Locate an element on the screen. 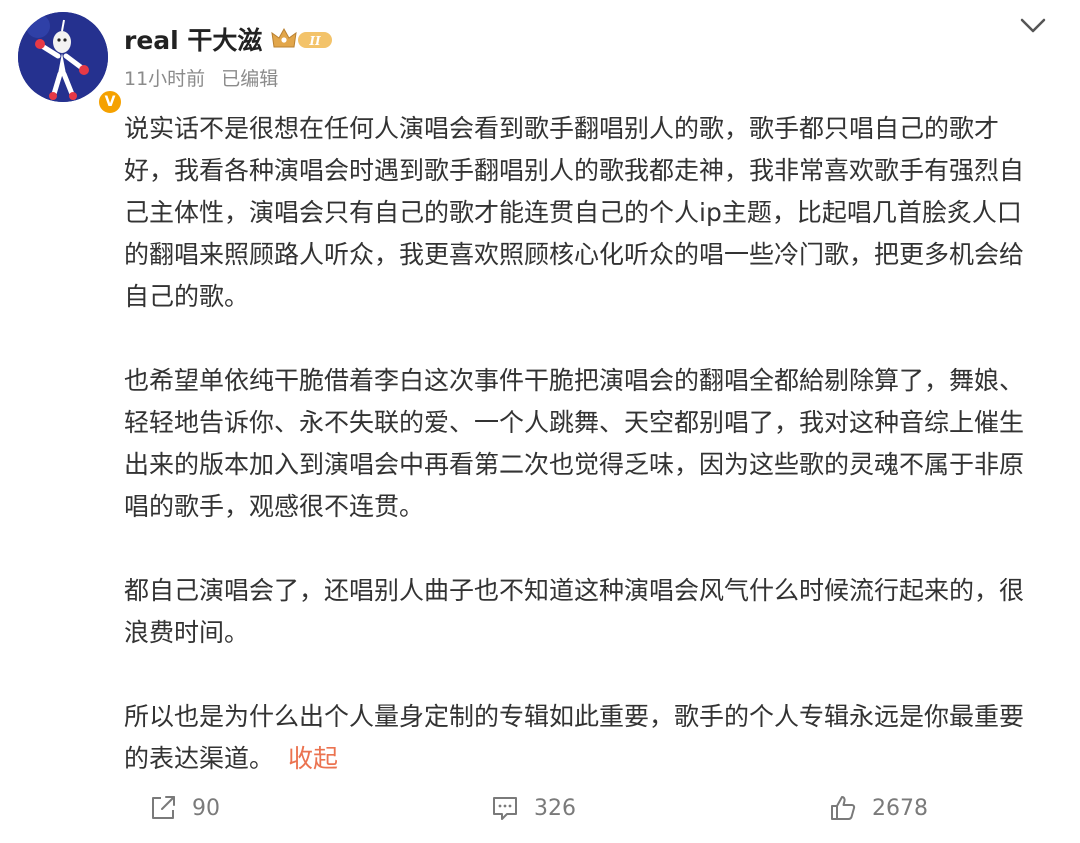  repost-button: 90 is located at coordinates (184, 808).